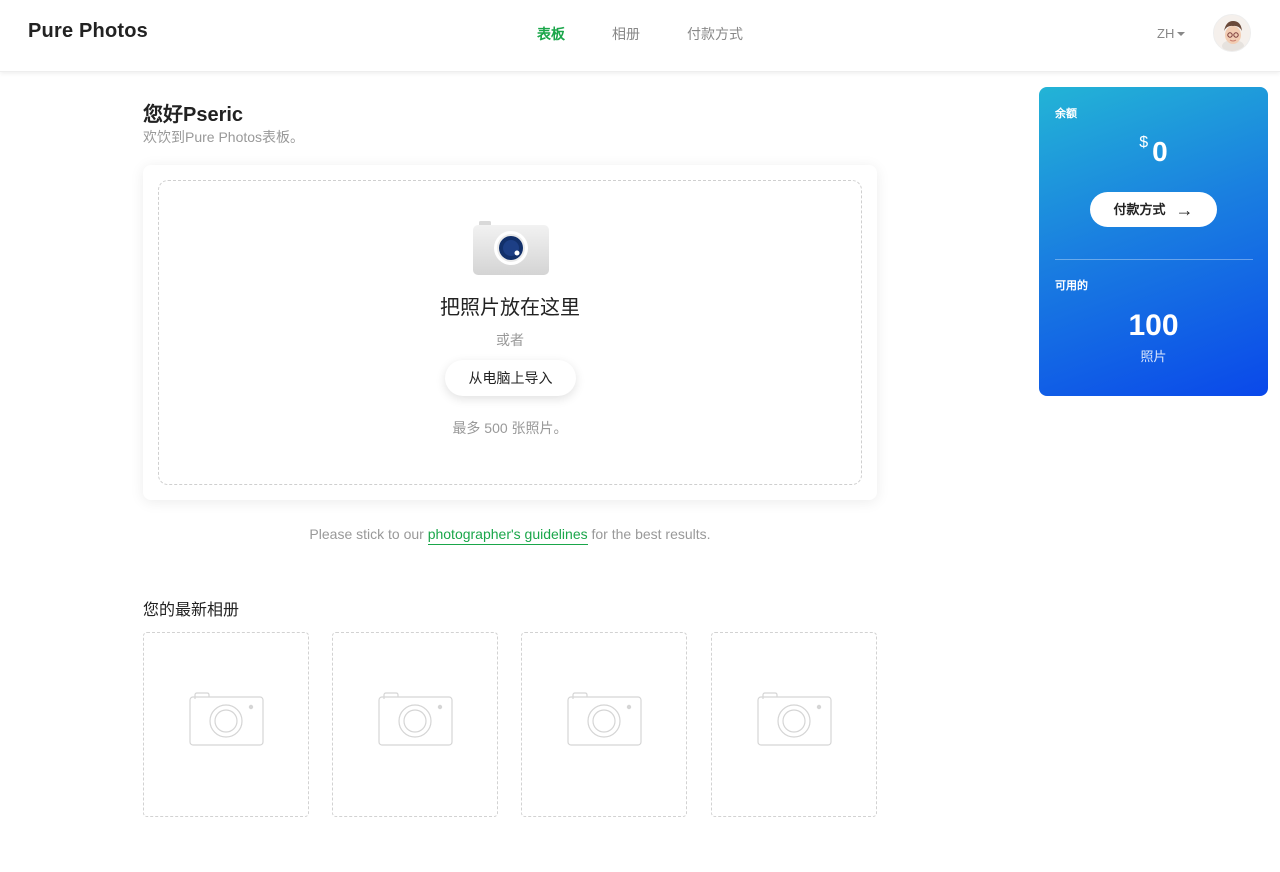 Image resolution: width=1280 pixels, height=872 pixels. Describe the element at coordinates (1066, 114) in the screenshot. I see `balance-label: 余额` at that location.